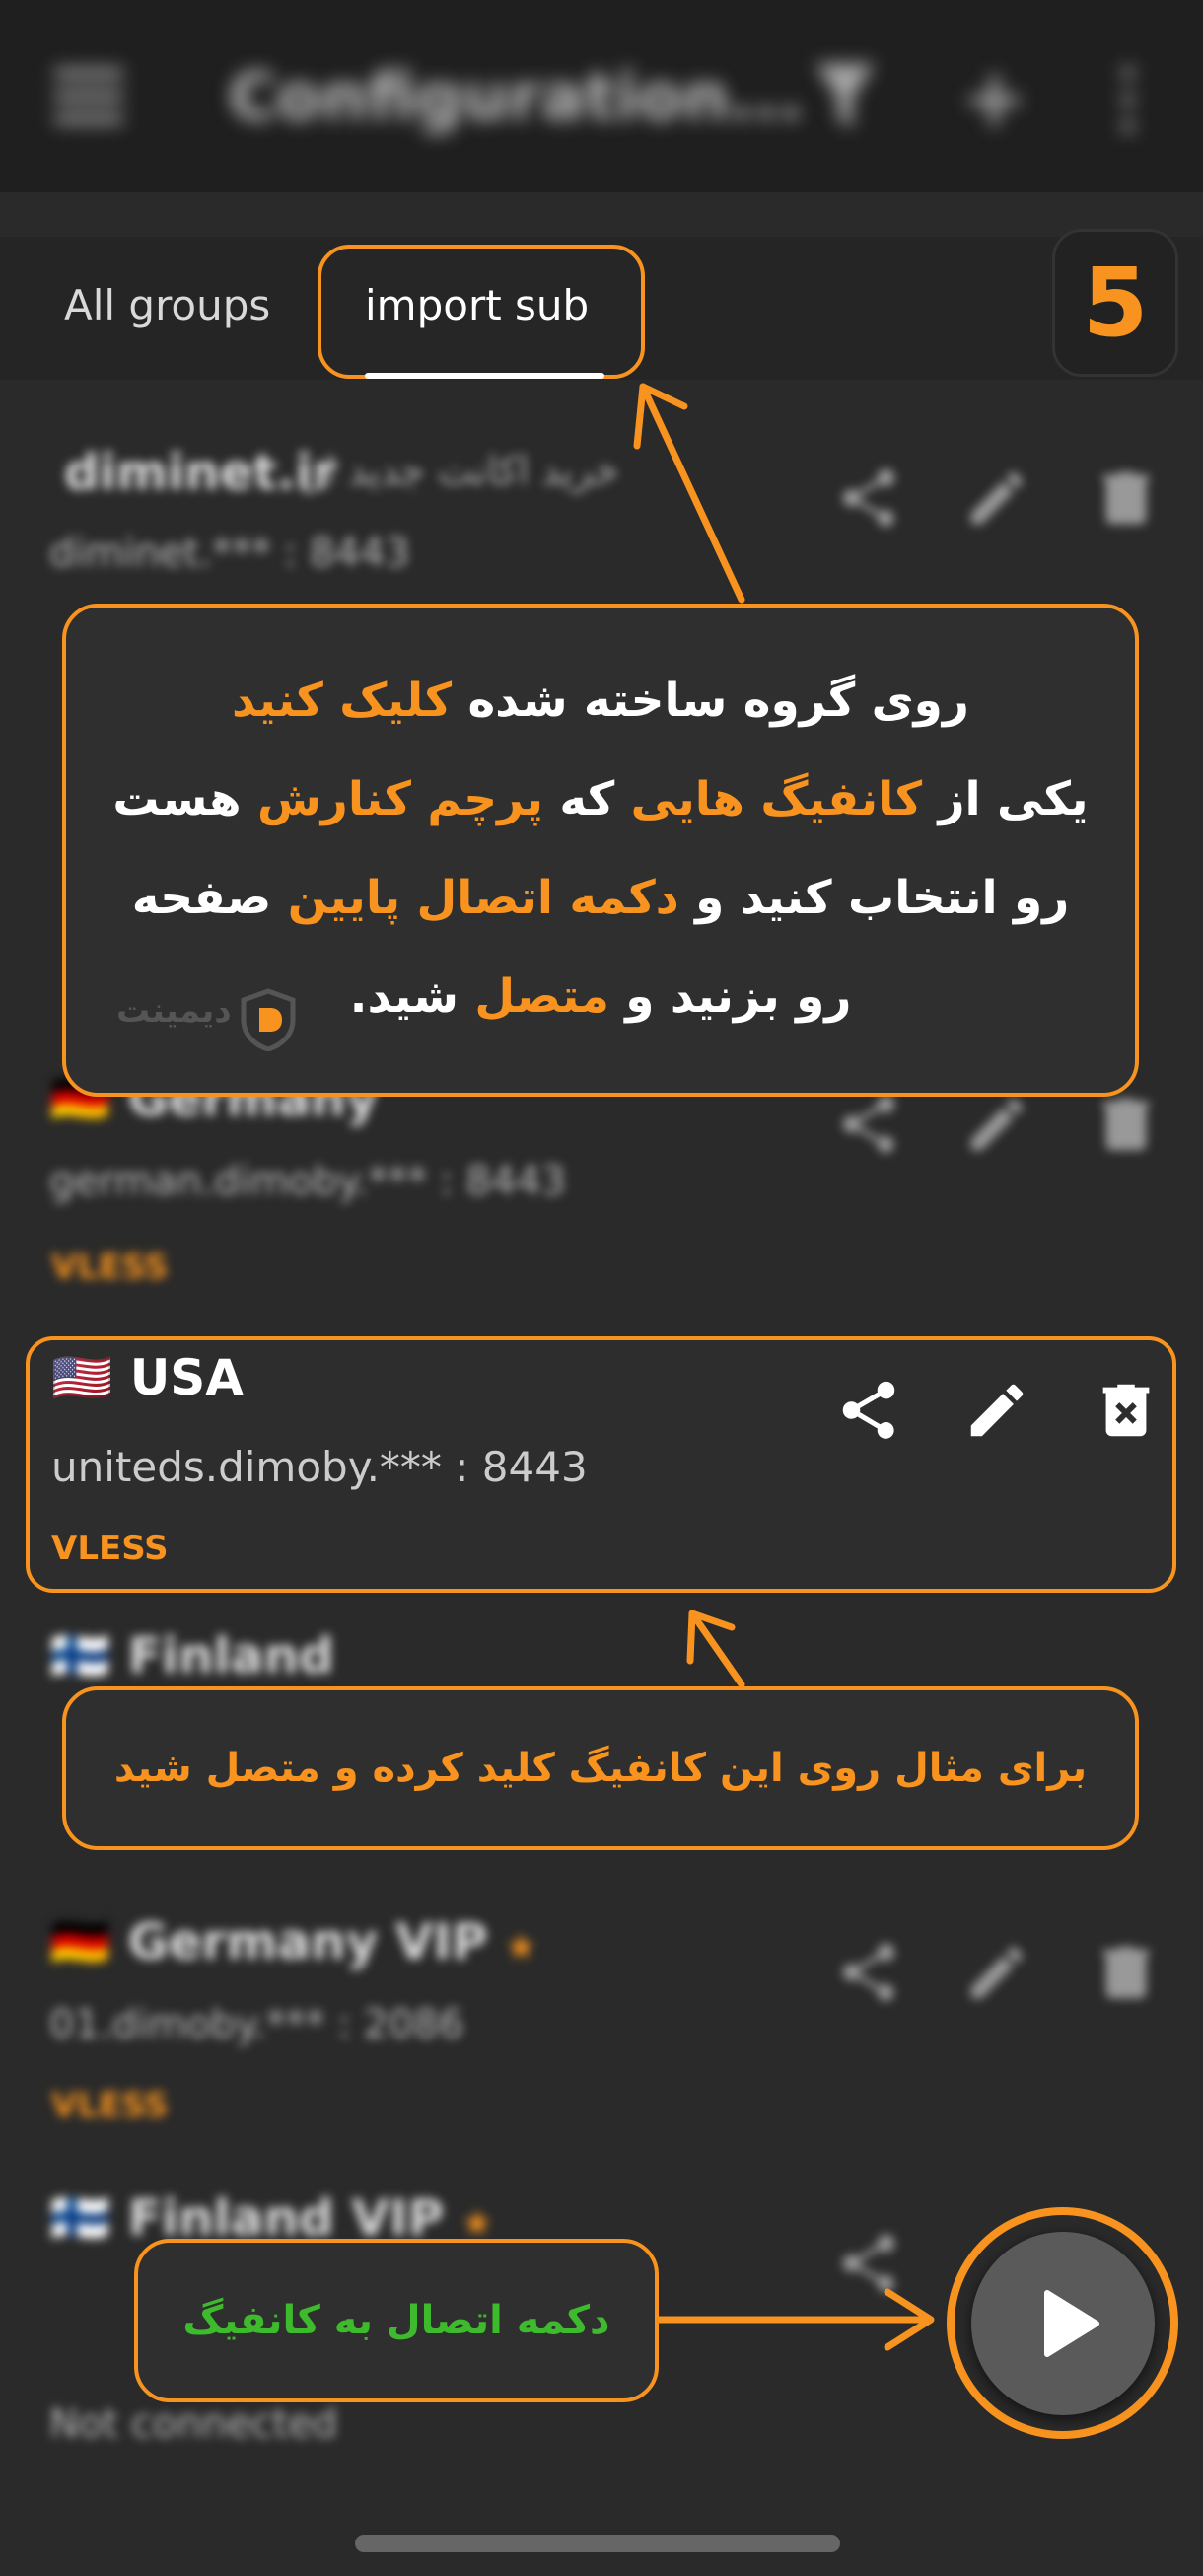  Describe the element at coordinates (193, 2424) in the screenshot. I see `connection-status: Not connected` at that location.